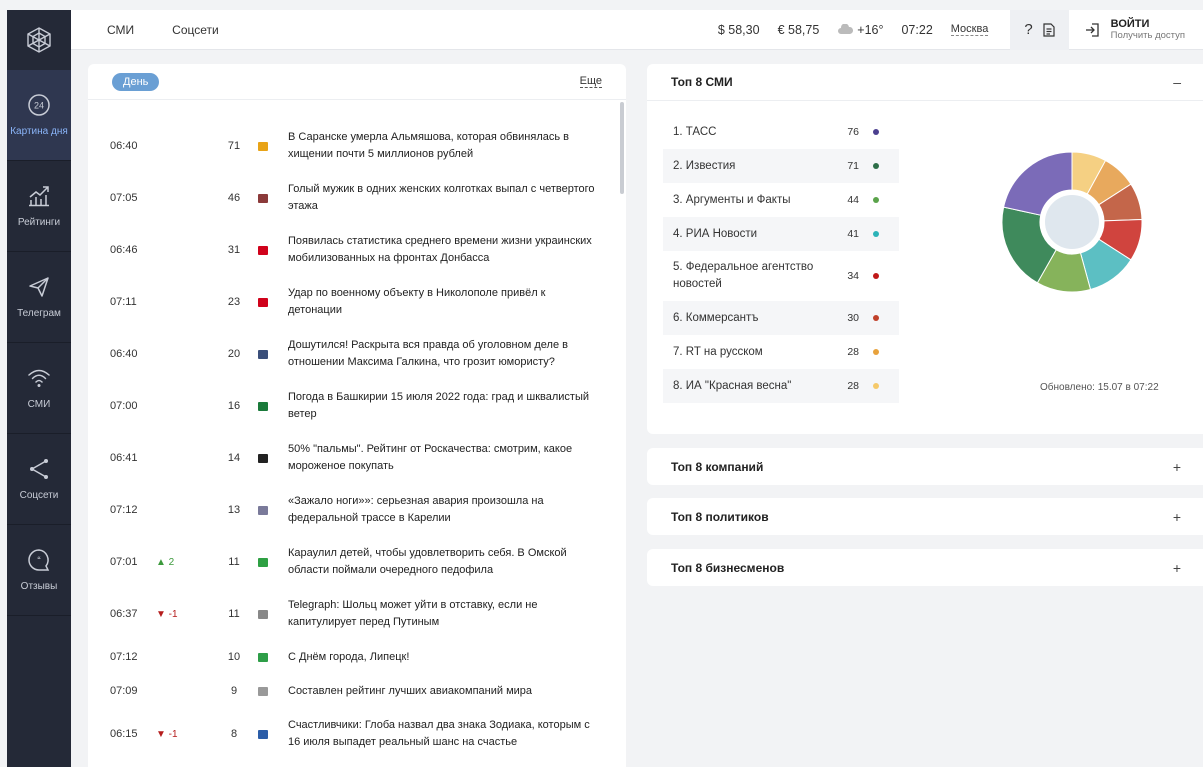 This screenshot has width=1203, height=767. I want to click on news-row: 07:12 10 С Днём города, Липецк!, so click(353, 657).